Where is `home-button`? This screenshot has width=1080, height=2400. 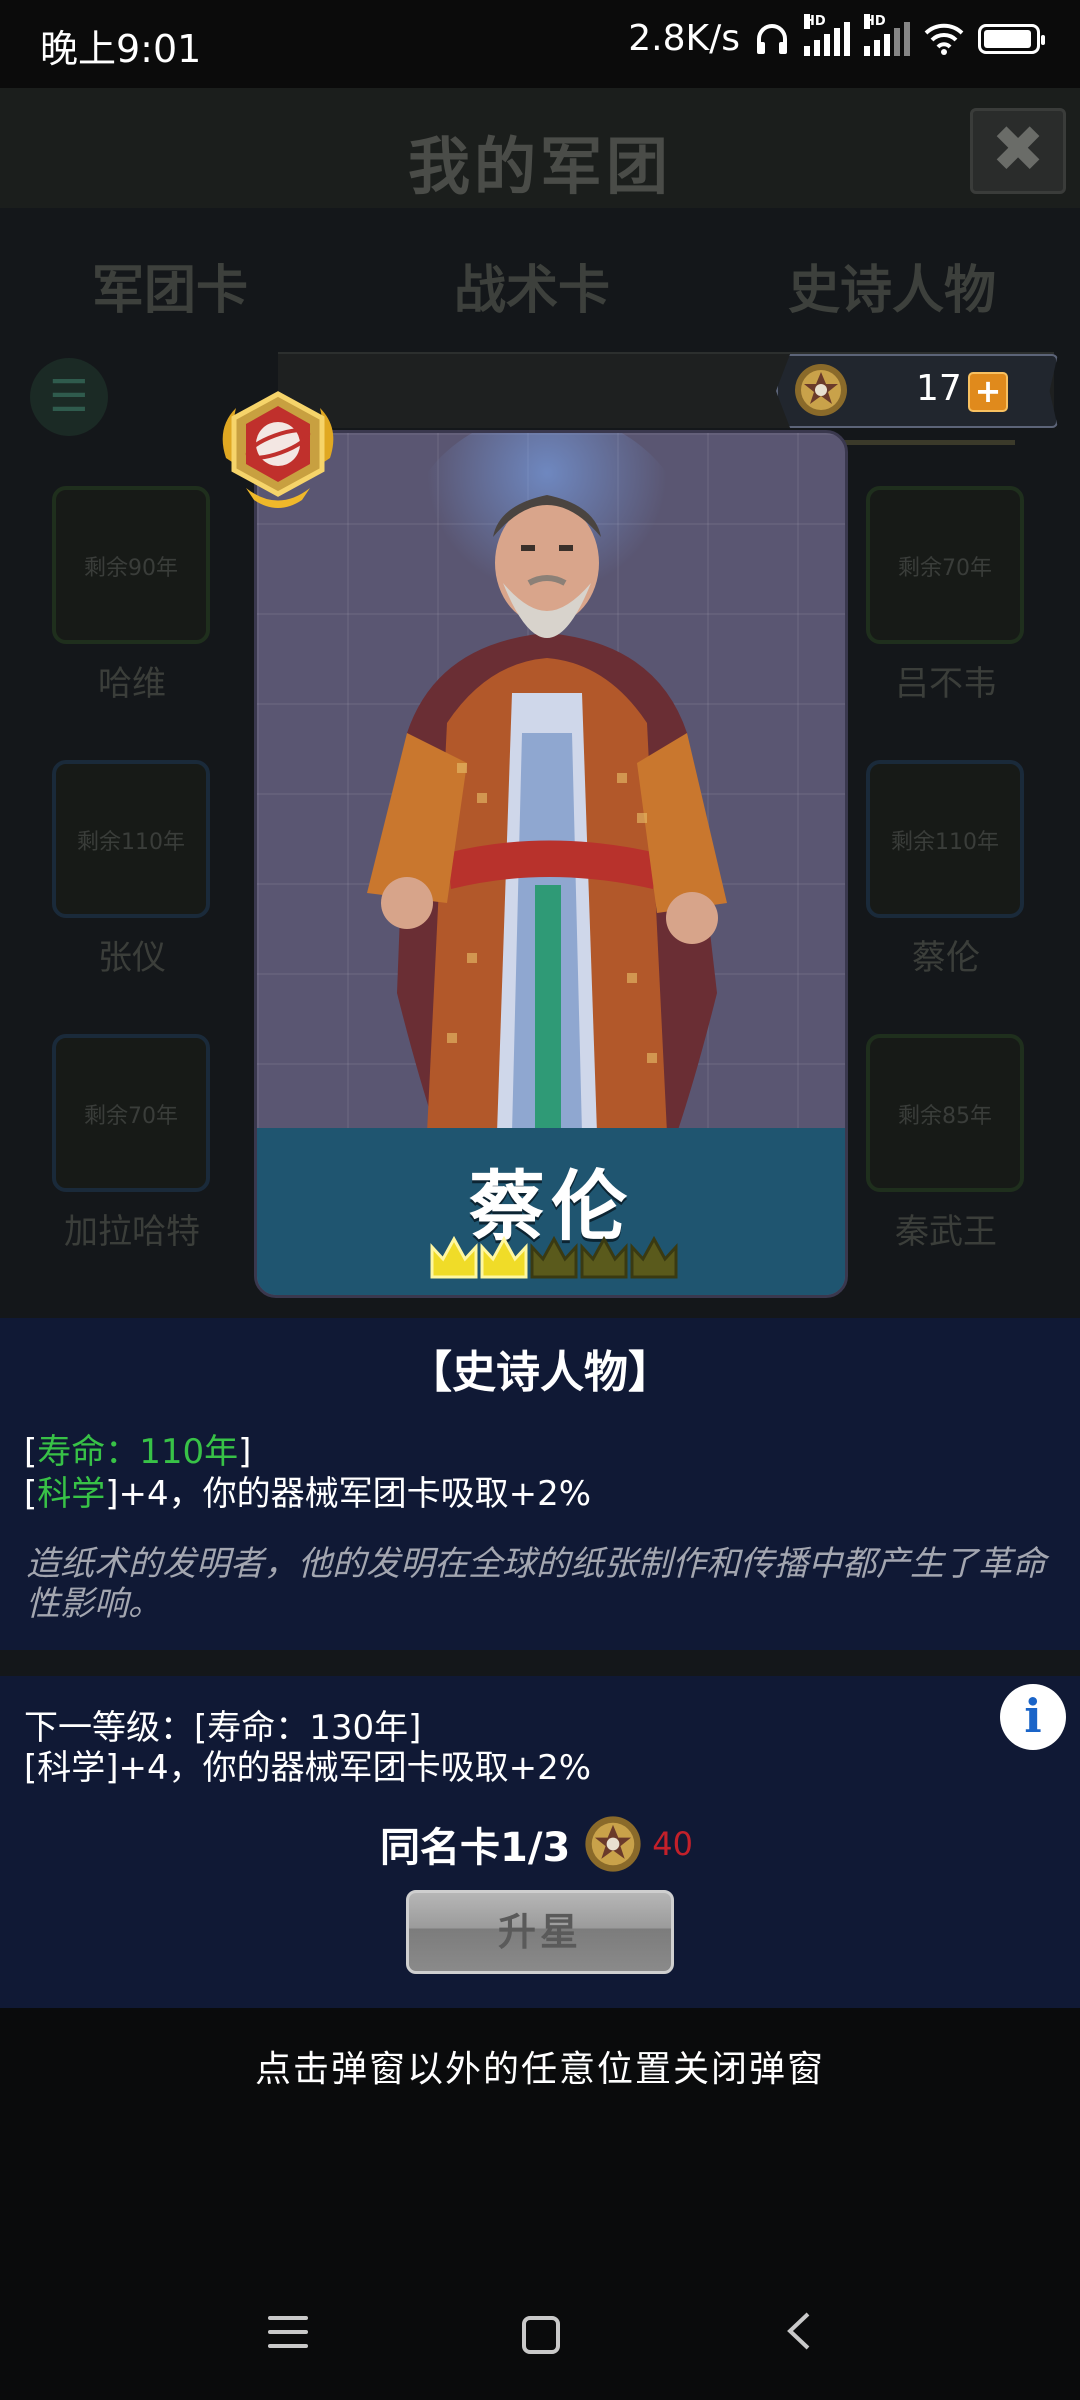 home-button is located at coordinates (541, 2335).